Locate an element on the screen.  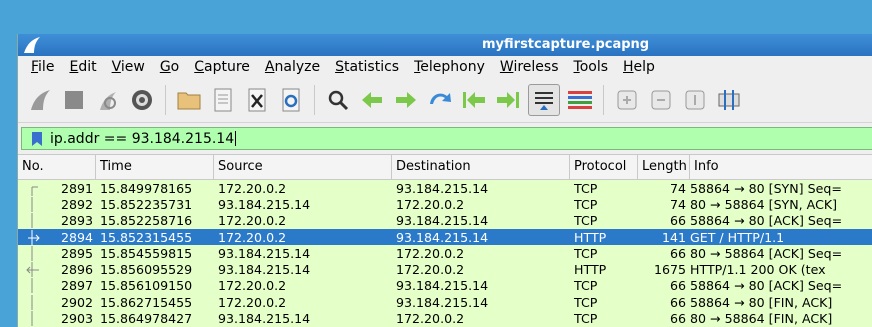
cell-info: HTTP/1.1 200 OK (tex is located at coordinates (758, 270).